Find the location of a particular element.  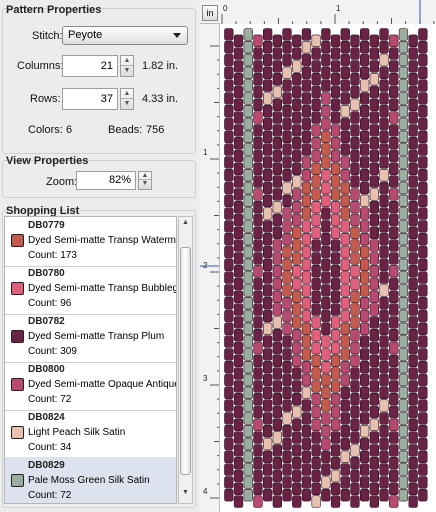

bead-name: Dyed Semi-matte Transp Plum is located at coordinates (96, 336).